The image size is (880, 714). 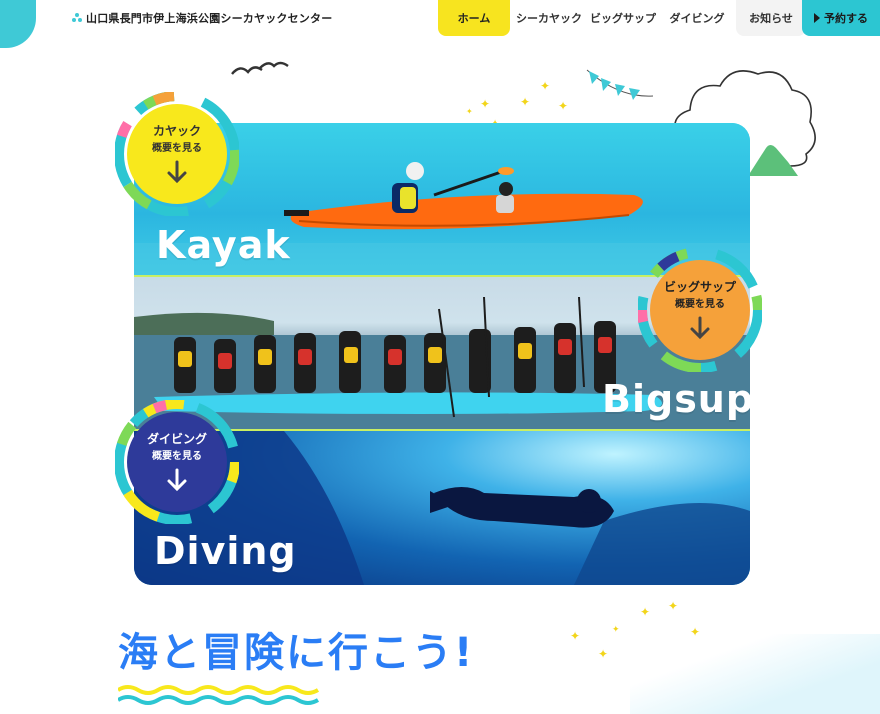 I want to click on diving-overview-badge: ダイビング 概要を見る, so click(x=177, y=462).